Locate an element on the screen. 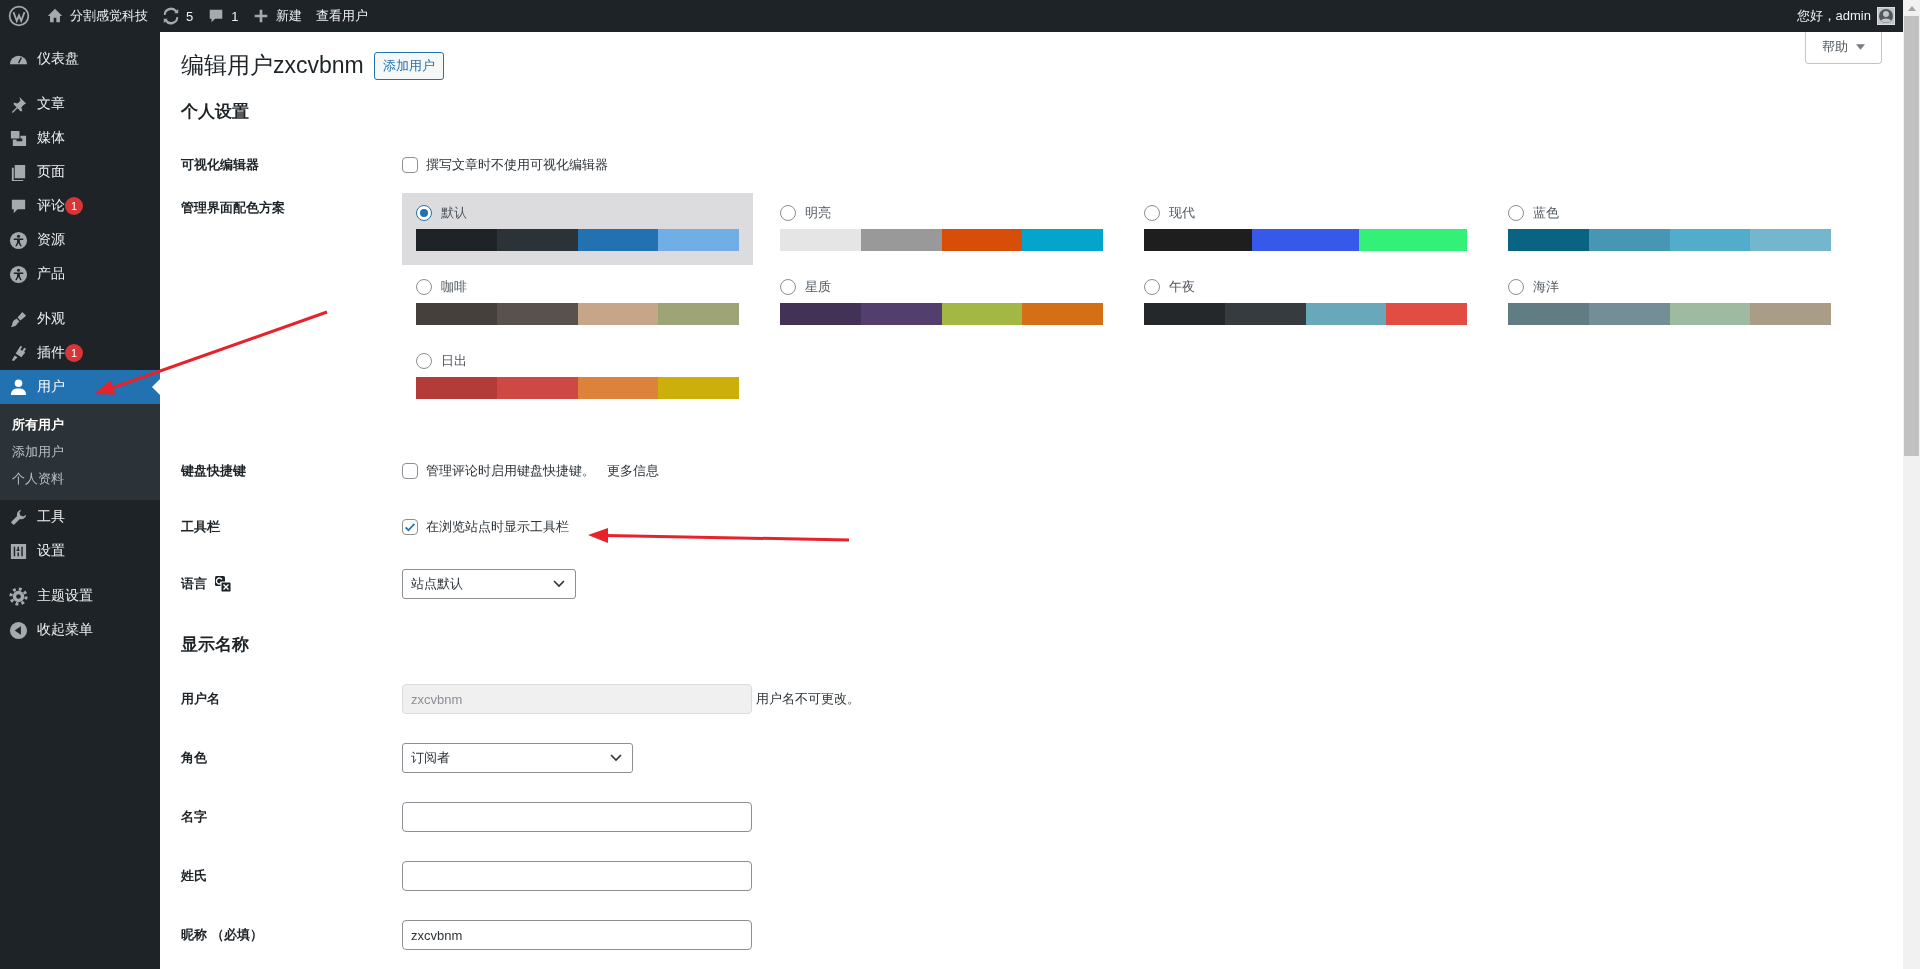 This screenshot has height=969, width=1920. menu-item: 文章 is located at coordinates (80, 104).